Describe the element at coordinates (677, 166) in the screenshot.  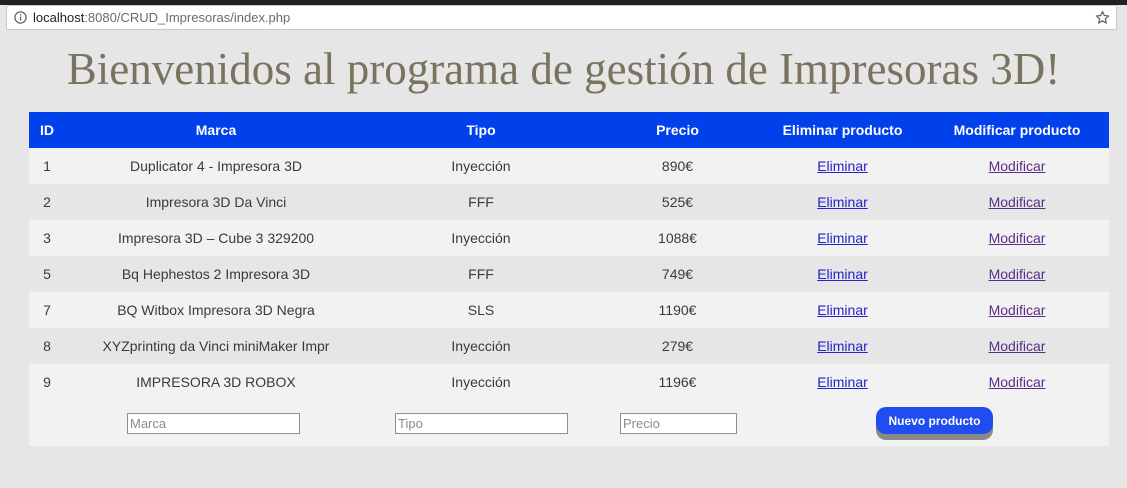
I see `cell-precio: 890€` at that location.